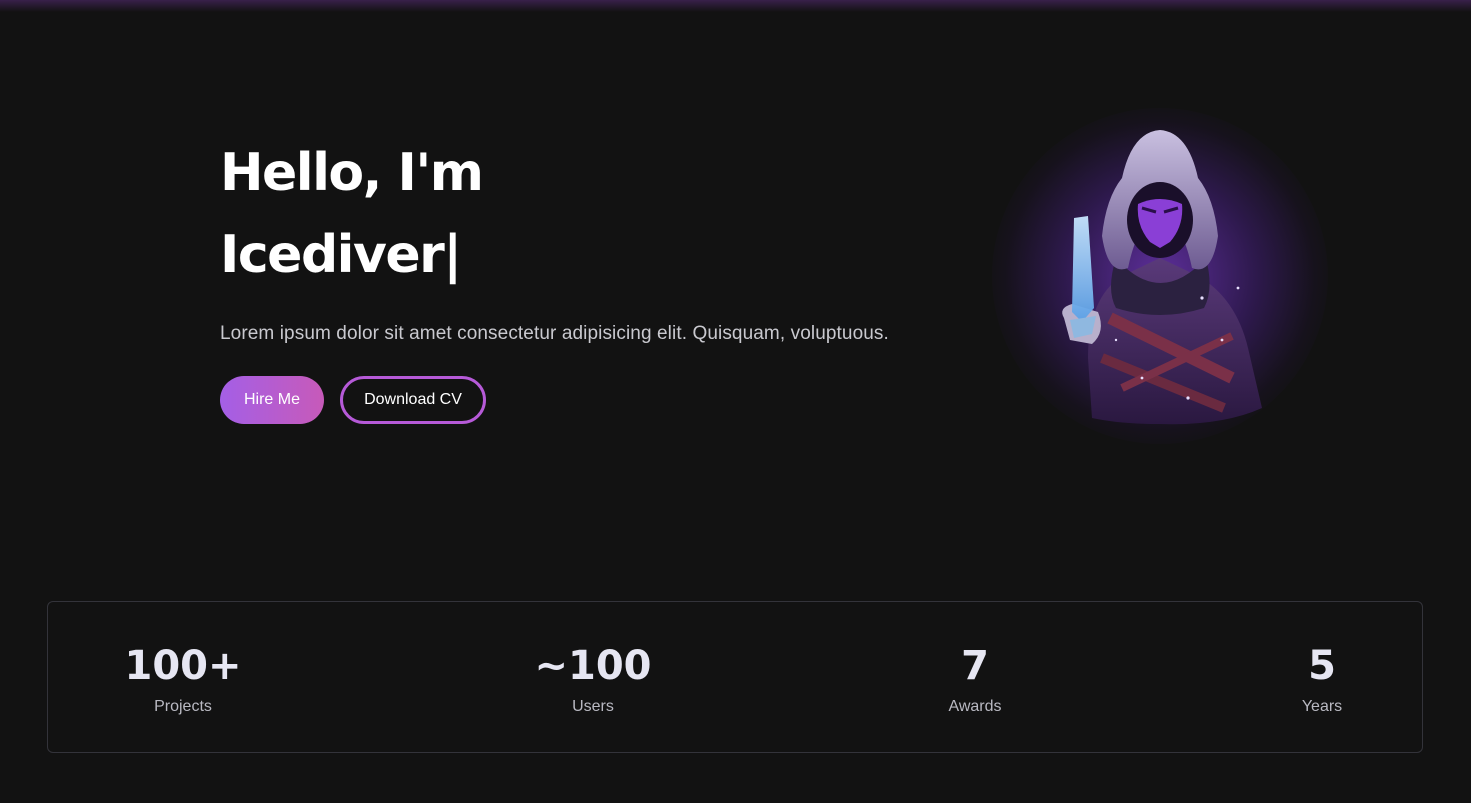 This screenshot has width=1471, height=803. I want to click on hero-greeting: Hello, I'm, so click(352, 173).